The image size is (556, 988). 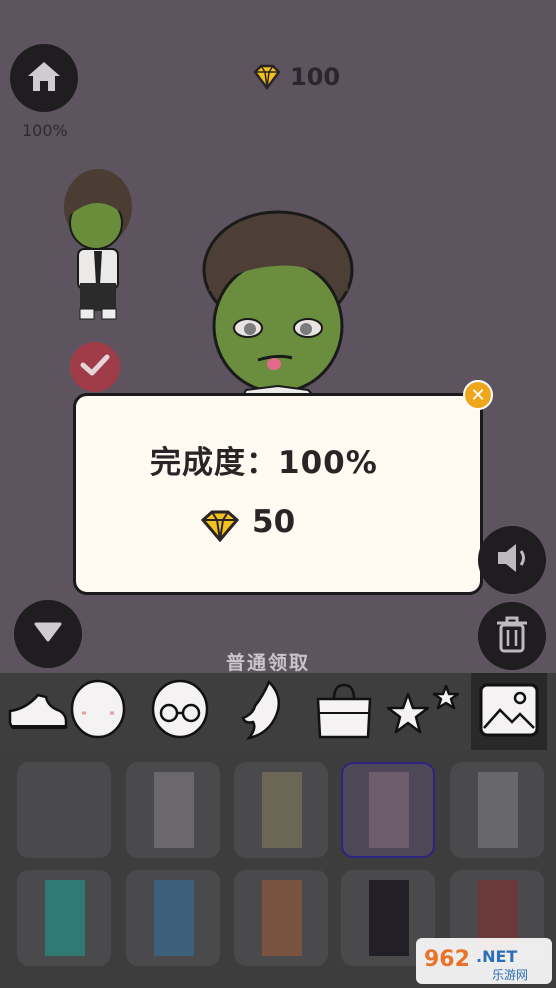 I want to click on checkmark-icon, so click(x=95, y=367).